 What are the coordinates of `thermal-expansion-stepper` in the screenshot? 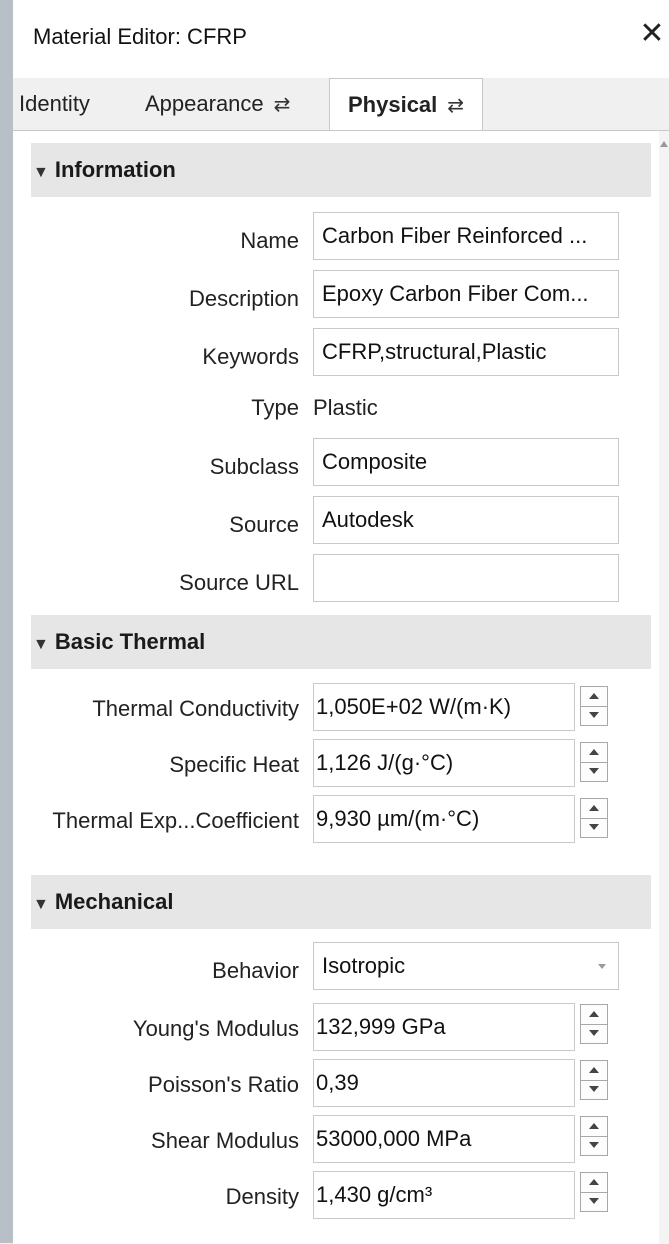 It's located at (594, 818).